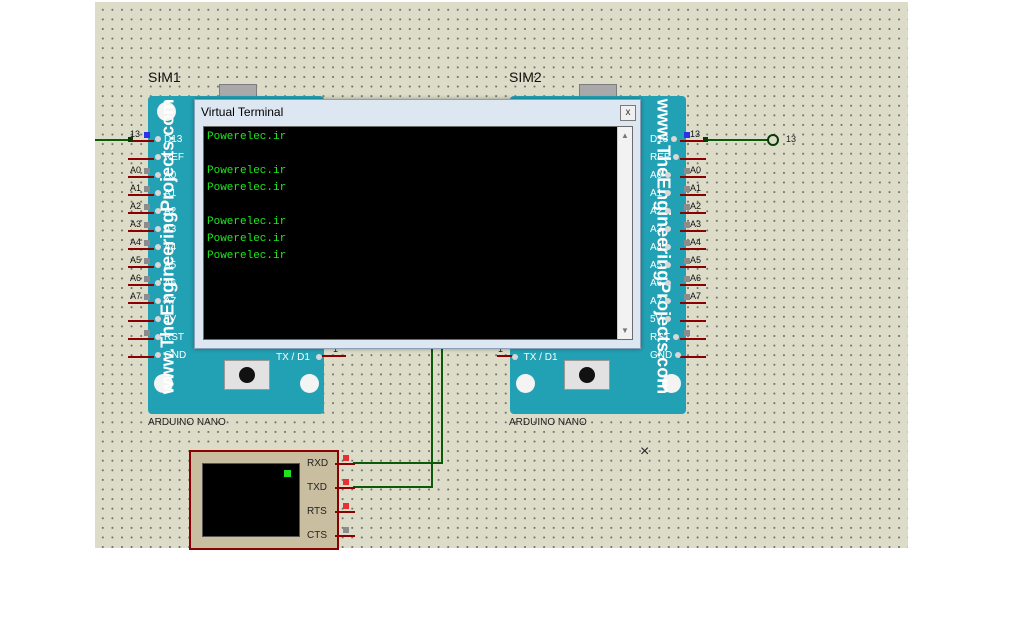  I want to click on scrollbar: ▲ ▼, so click(624, 233).